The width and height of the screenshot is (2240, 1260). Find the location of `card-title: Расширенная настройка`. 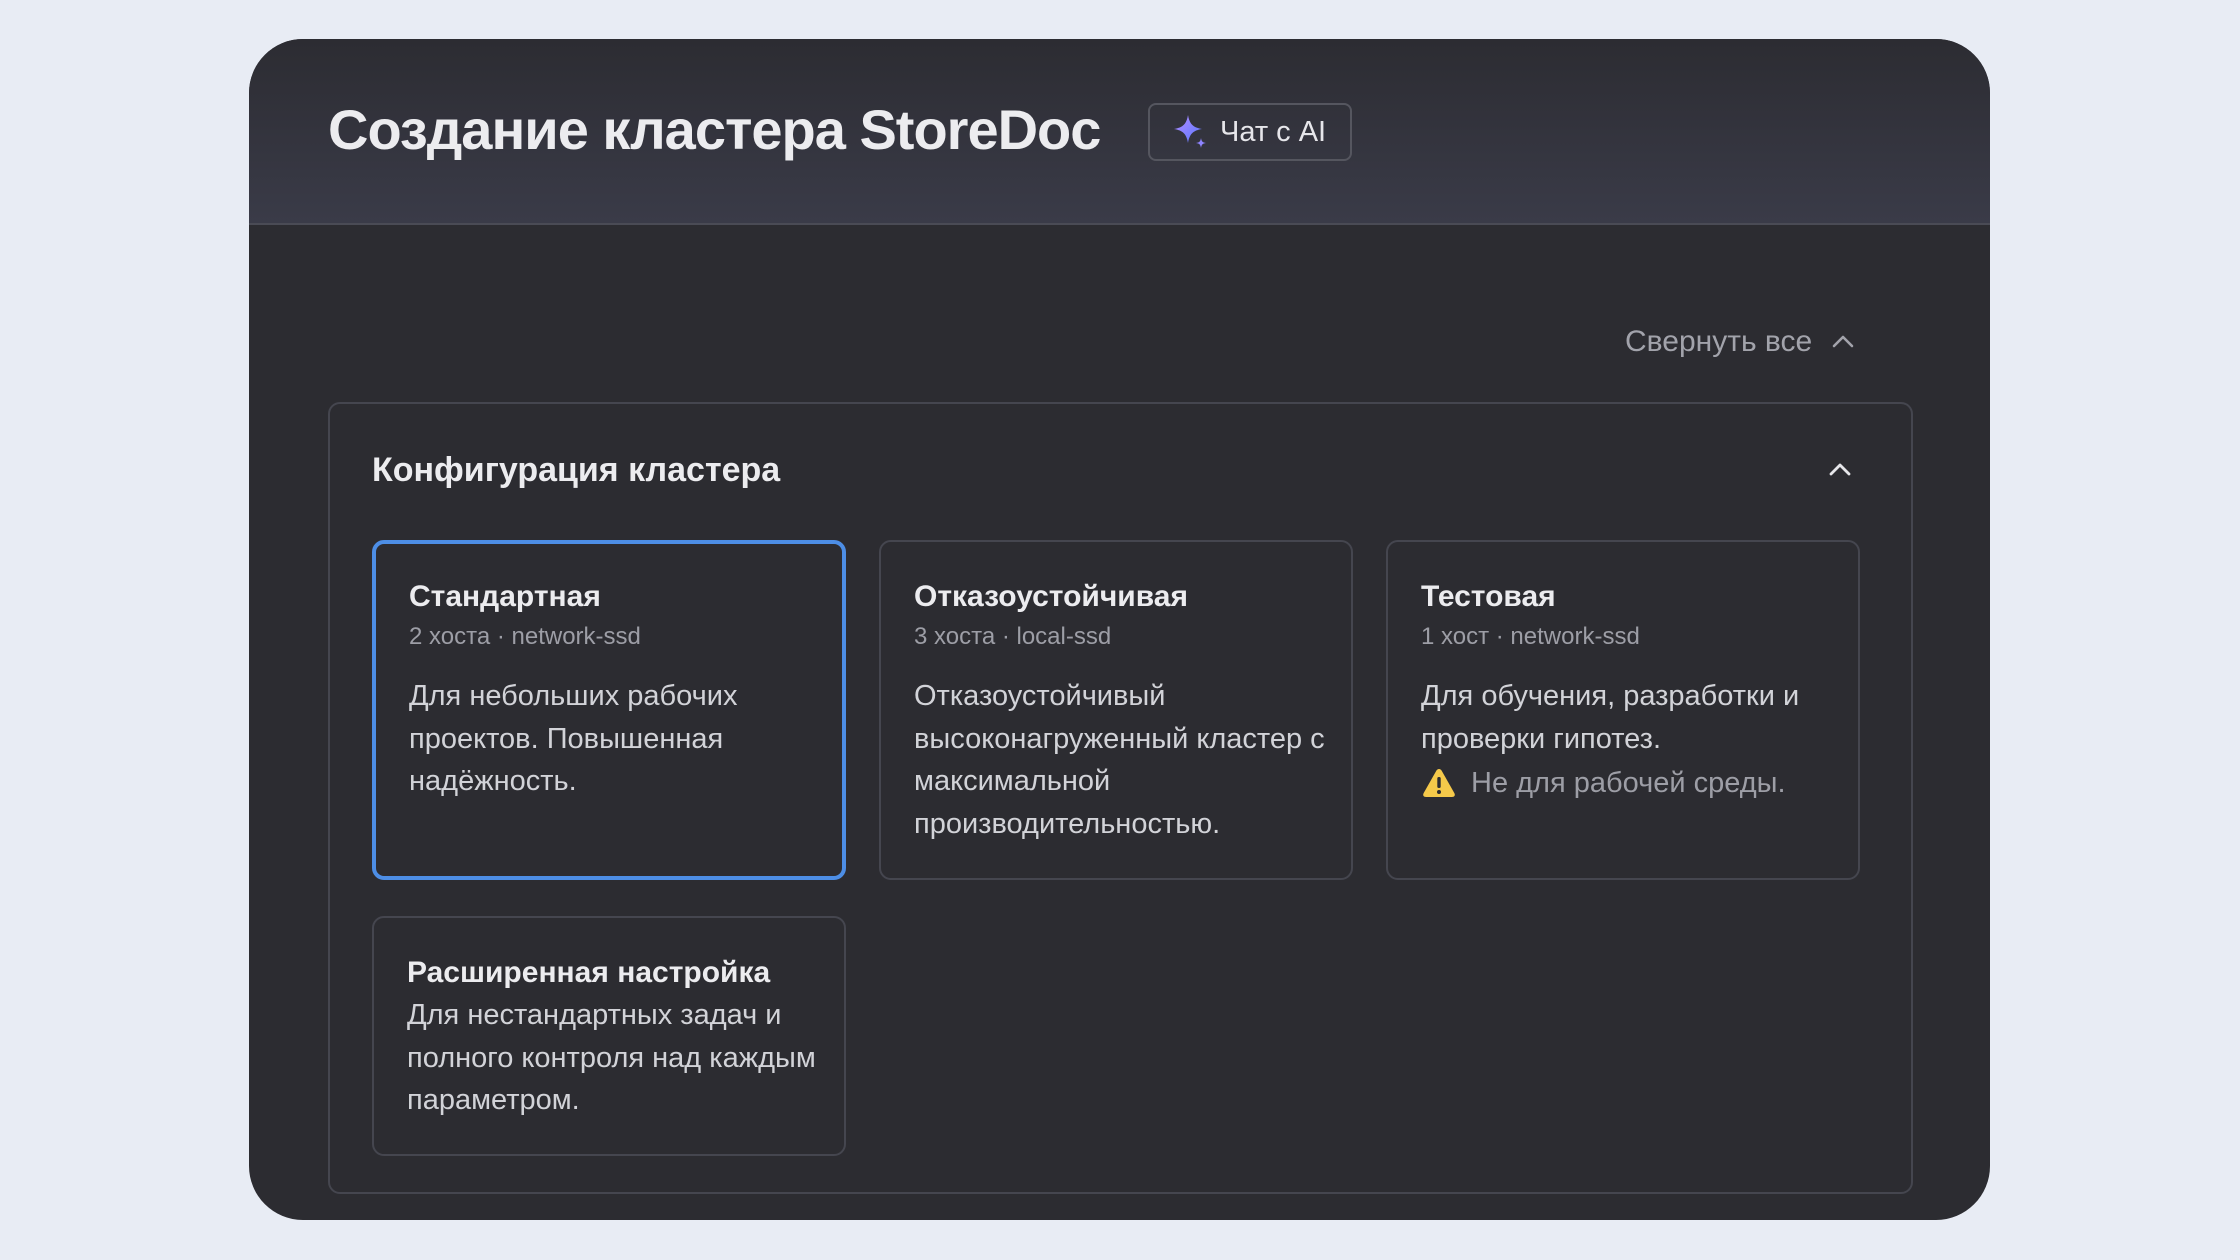

card-title: Расширенная настройка is located at coordinates (589, 972).